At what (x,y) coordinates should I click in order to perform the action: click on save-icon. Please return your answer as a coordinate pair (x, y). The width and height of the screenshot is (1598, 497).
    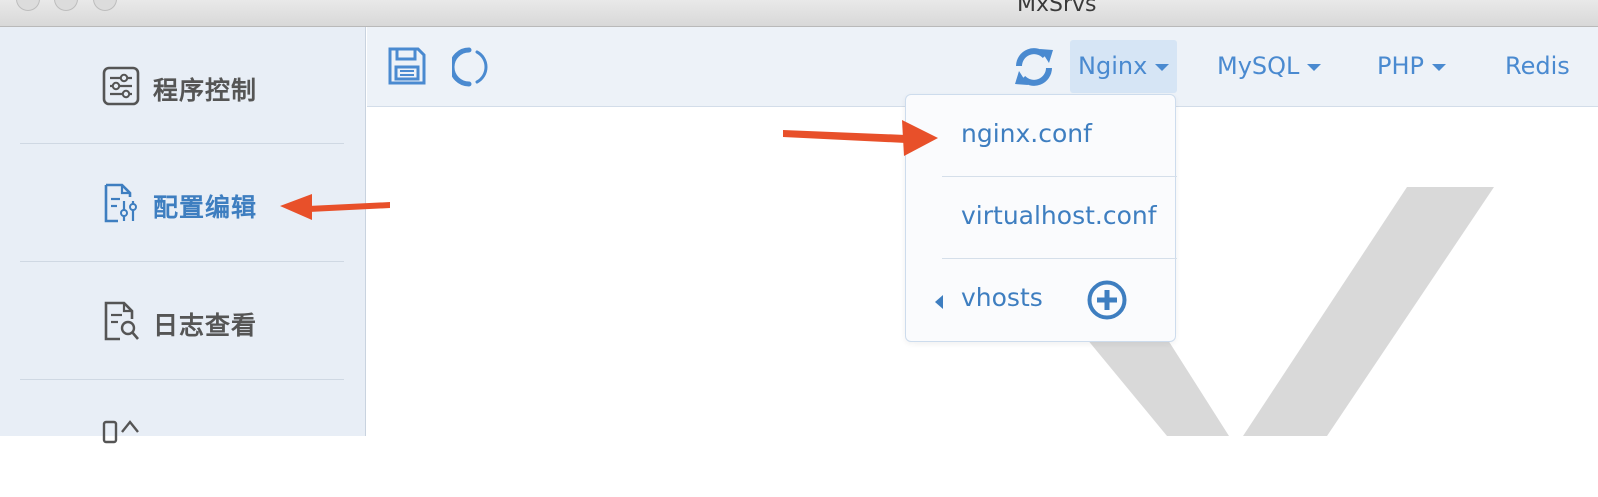
    Looking at the image, I should click on (407, 66).